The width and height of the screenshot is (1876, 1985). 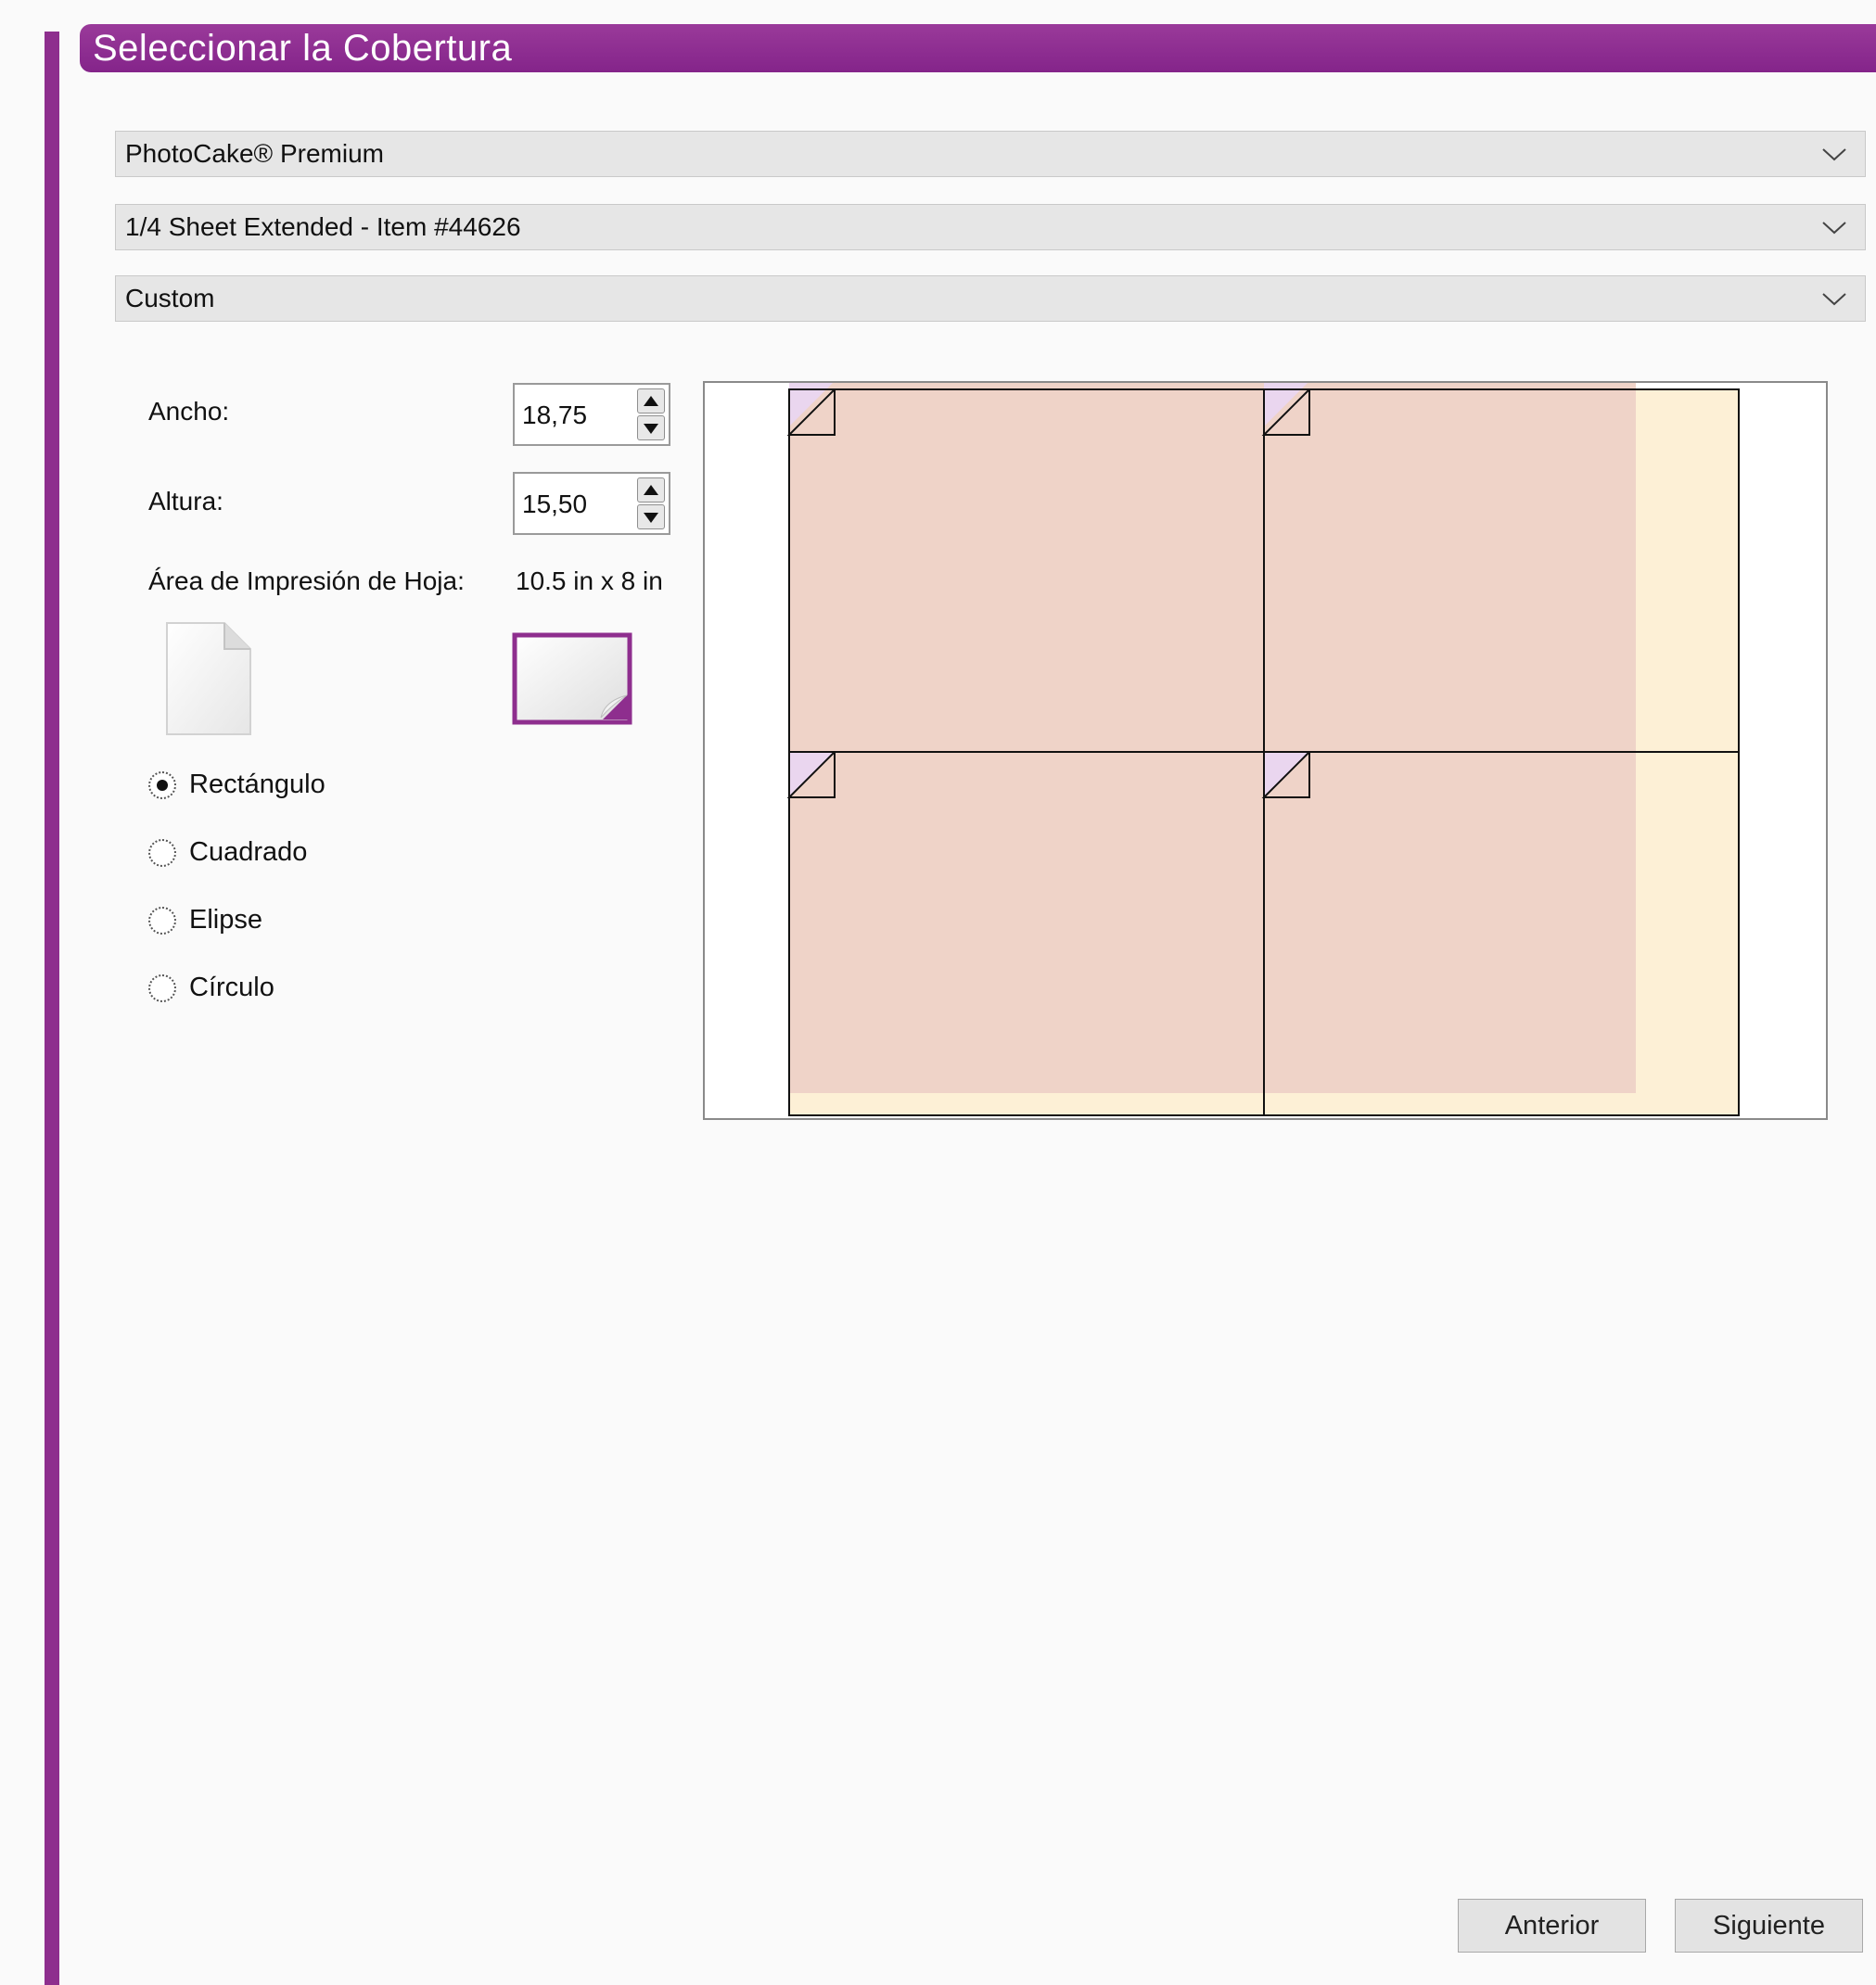 I want to click on height-decrement-button, so click(x=651, y=516).